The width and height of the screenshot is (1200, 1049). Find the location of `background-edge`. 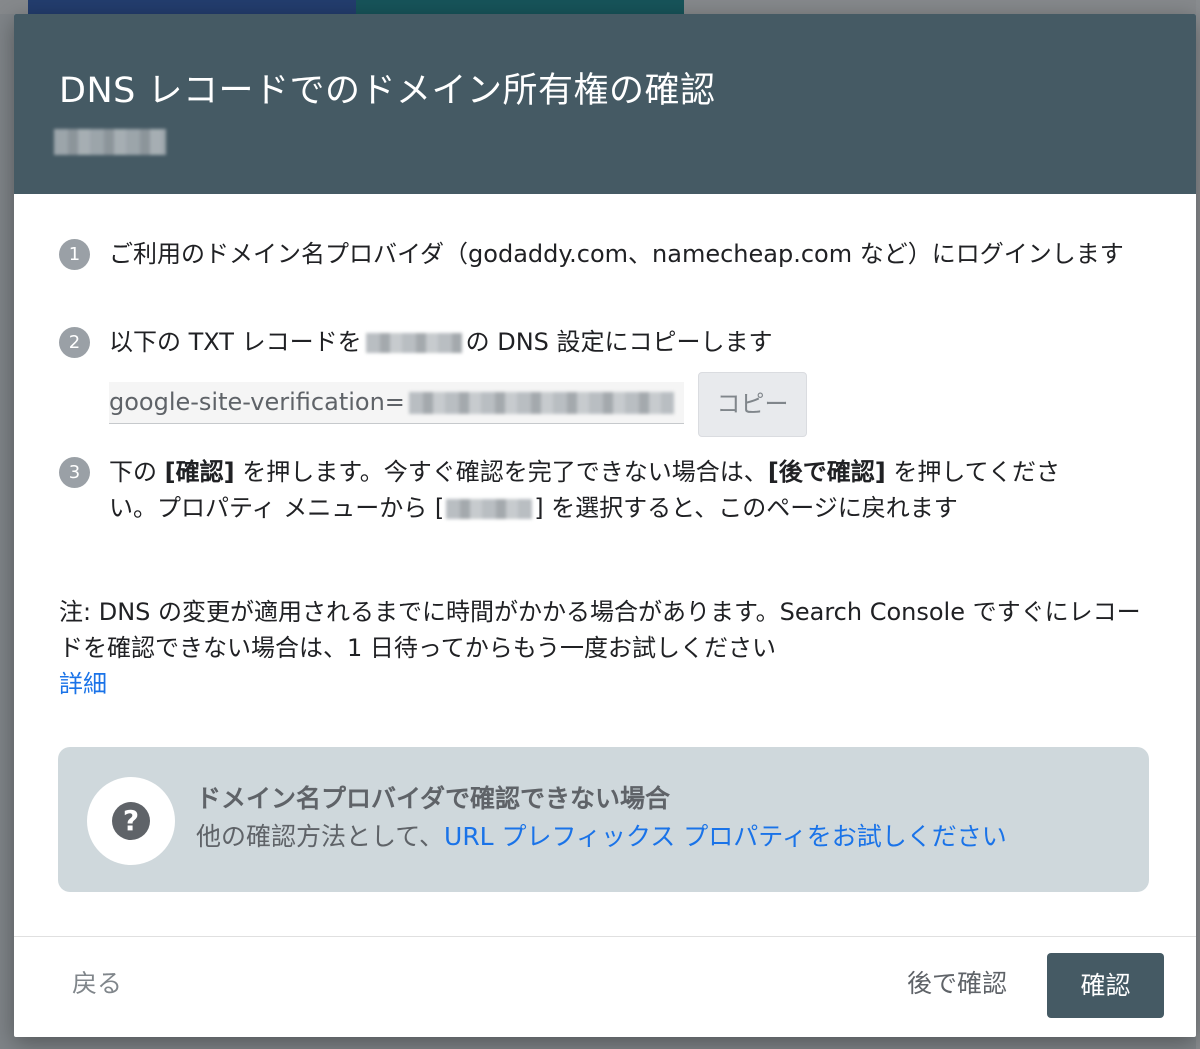

background-edge is located at coordinates (1198, 524).